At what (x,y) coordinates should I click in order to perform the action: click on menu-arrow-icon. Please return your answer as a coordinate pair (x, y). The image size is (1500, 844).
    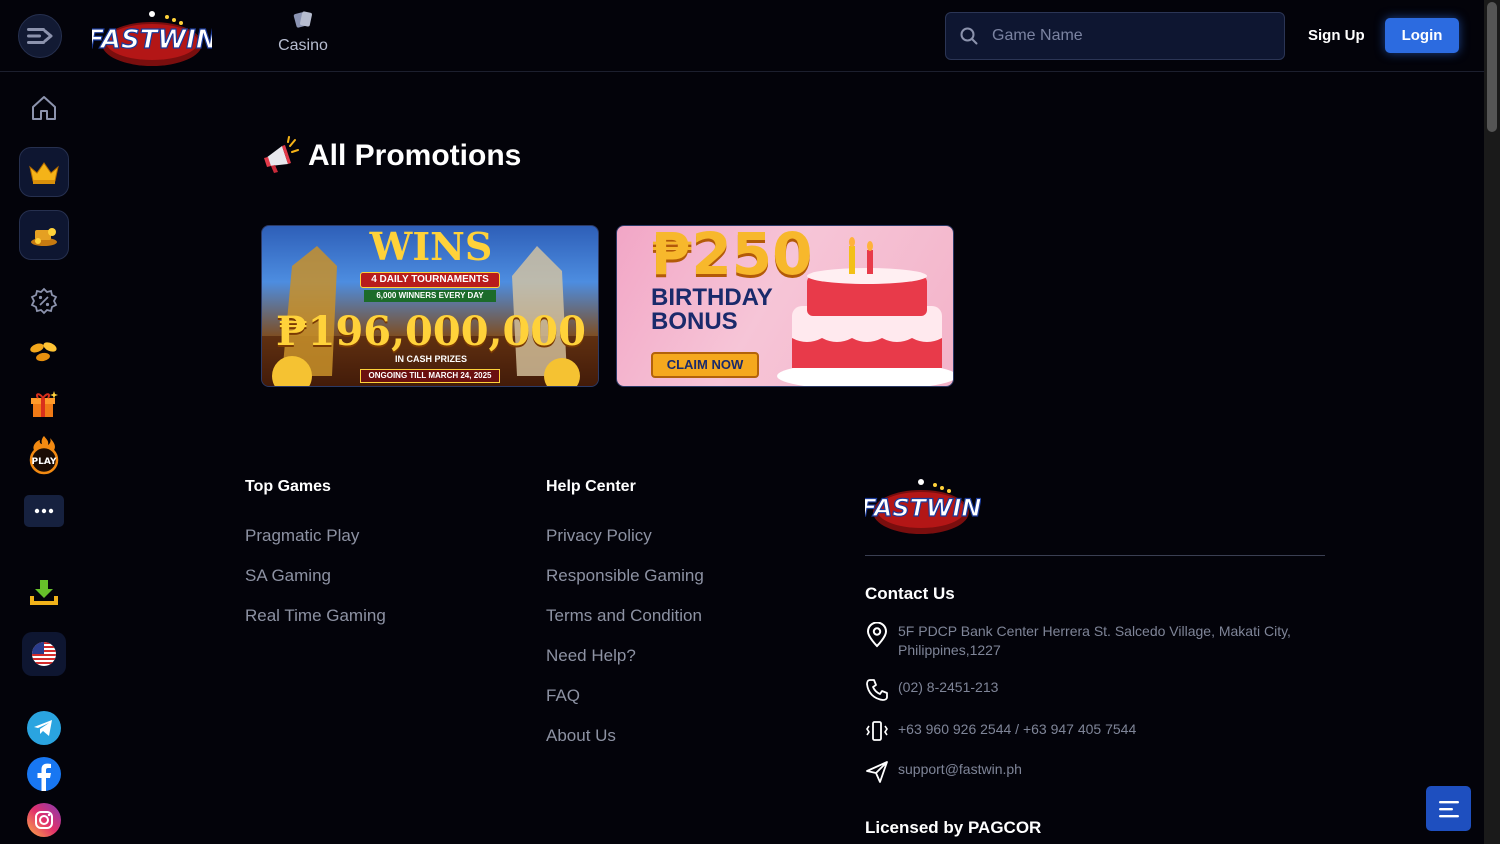
    Looking at the image, I should click on (40, 36).